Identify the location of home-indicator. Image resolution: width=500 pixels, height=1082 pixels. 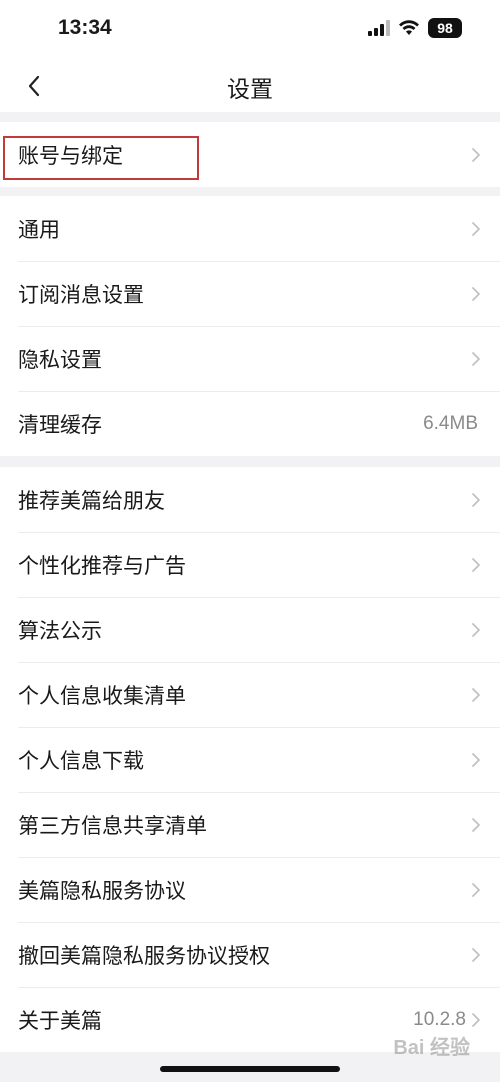
(250, 1069).